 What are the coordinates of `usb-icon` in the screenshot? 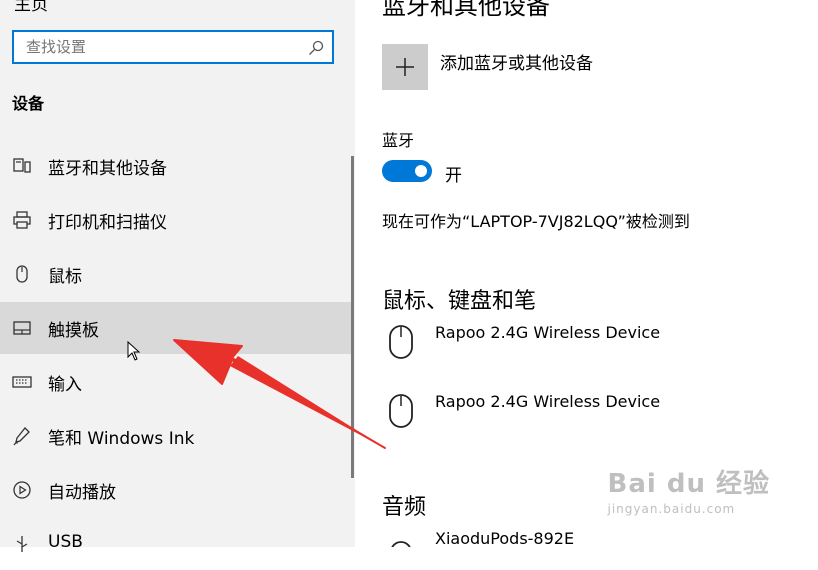 It's located at (22, 544).